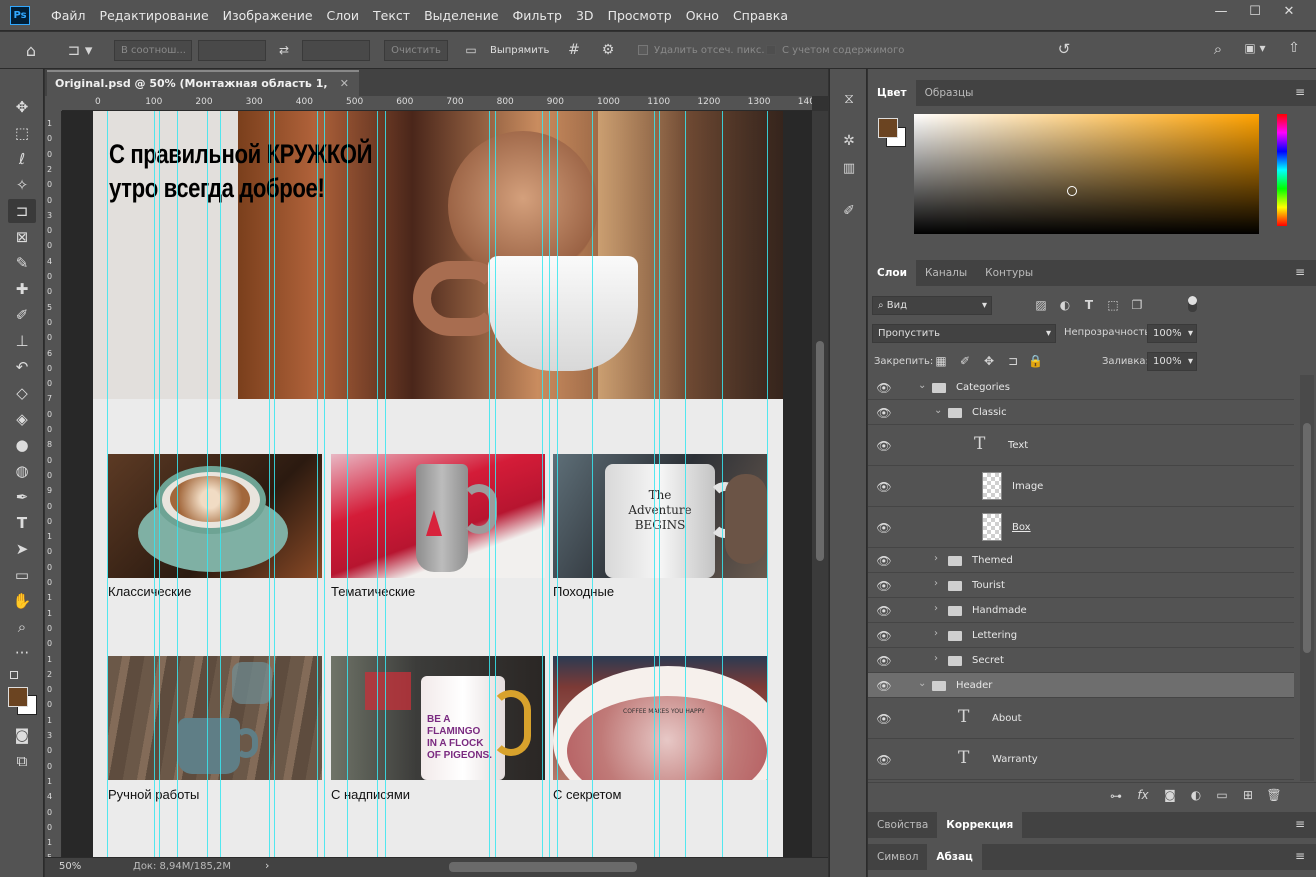 Image resolution: width=1316 pixels, height=877 pixels. What do you see at coordinates (574, 50) in the screenshot?
I see `grid-overlay-icon: #` at bounding box center [574, 50].